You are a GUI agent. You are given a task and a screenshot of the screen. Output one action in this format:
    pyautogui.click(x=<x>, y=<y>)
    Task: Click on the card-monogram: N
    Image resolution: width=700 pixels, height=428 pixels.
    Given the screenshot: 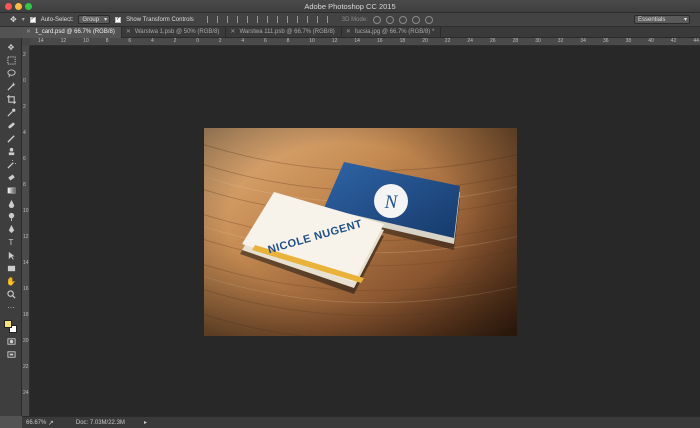 What is the action you would take?
    pyautogui.click(x=391, y=202)
    